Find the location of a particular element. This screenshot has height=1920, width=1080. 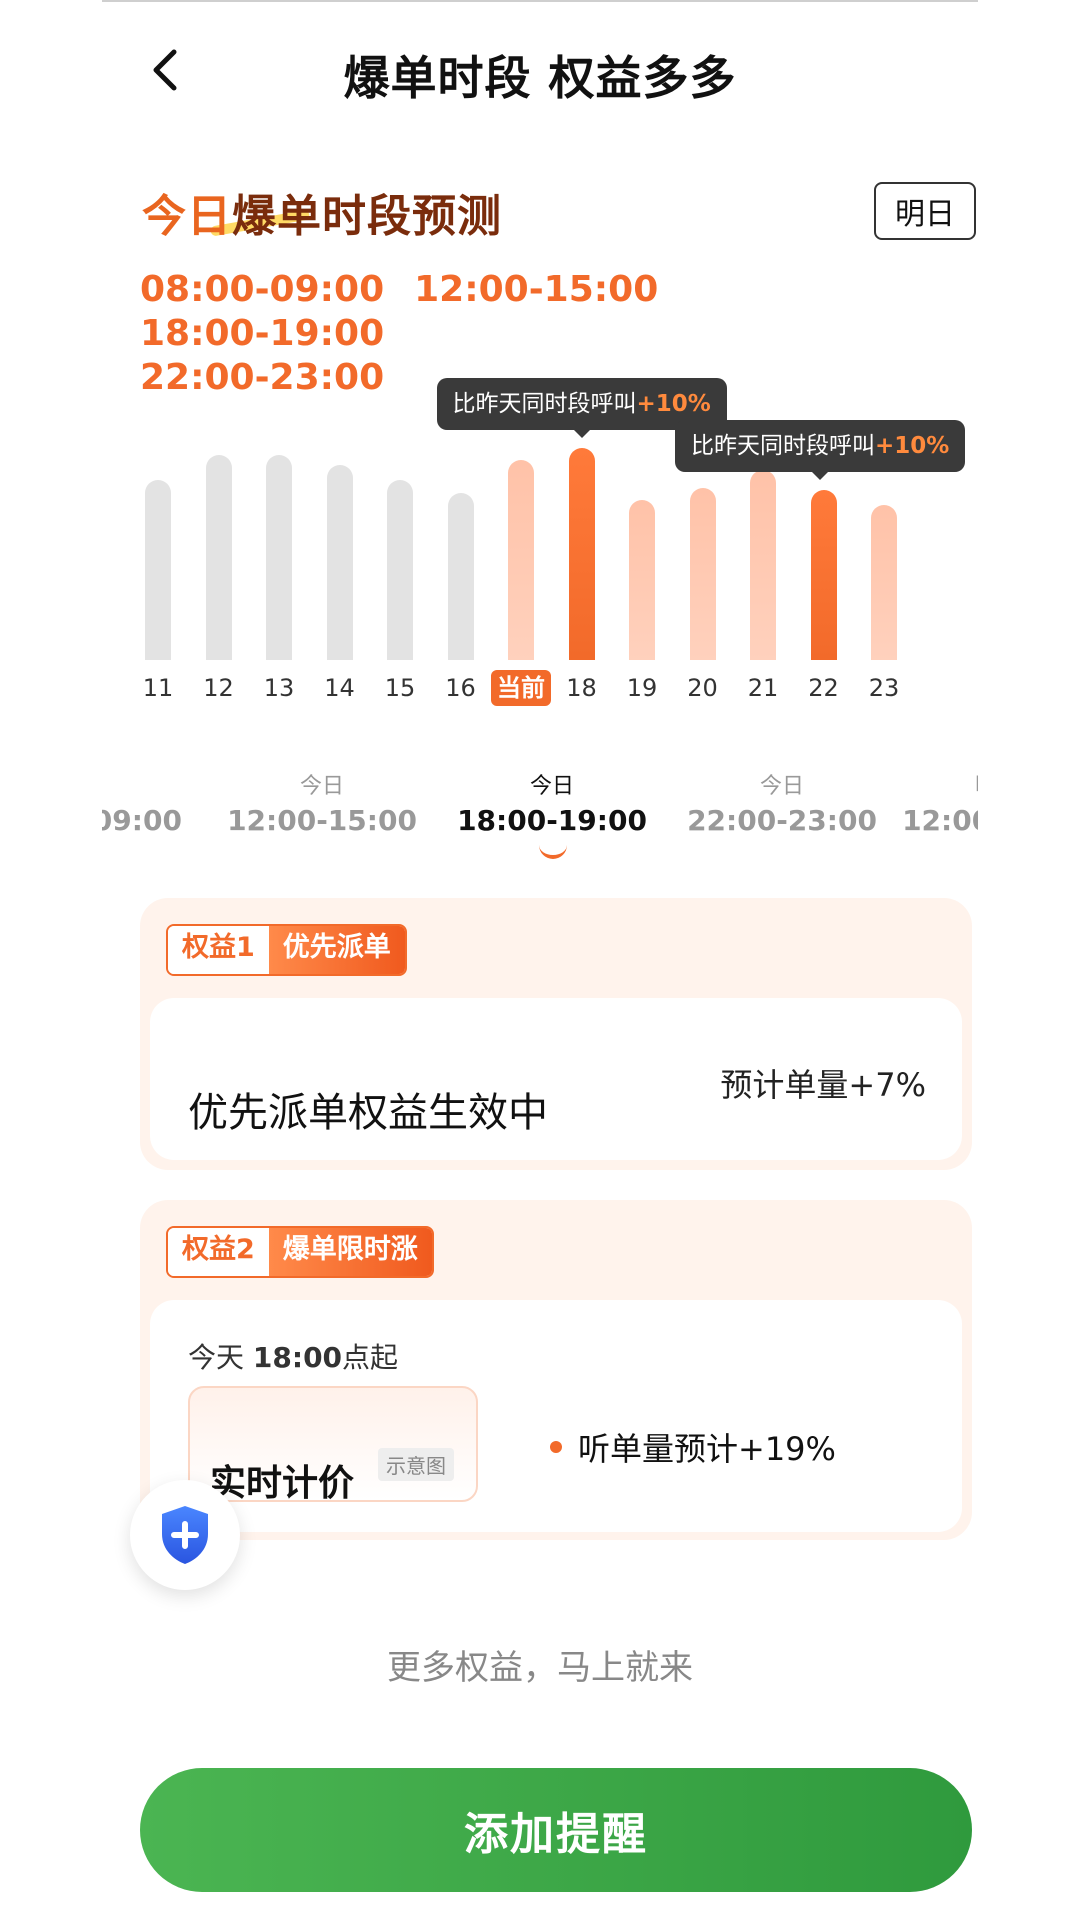

chart-x-label: 22 is located at coordinates (823, 688).